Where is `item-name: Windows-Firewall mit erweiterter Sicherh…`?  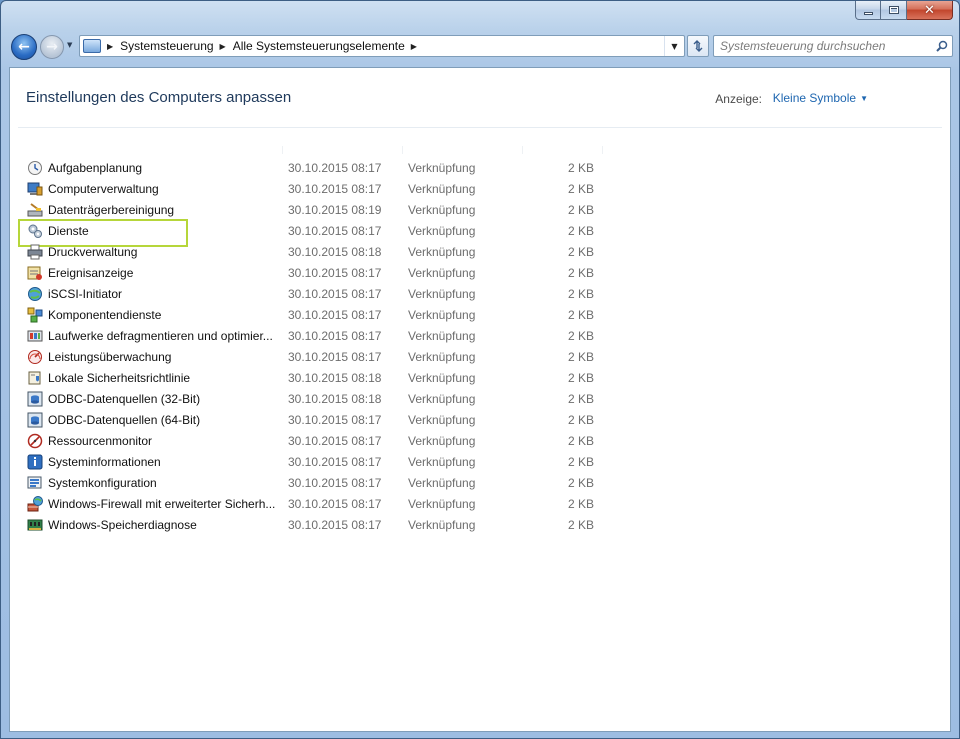 item-name: Windows-Firewall mit erweiterter Sicherh… is located at coordinates (162, 503).